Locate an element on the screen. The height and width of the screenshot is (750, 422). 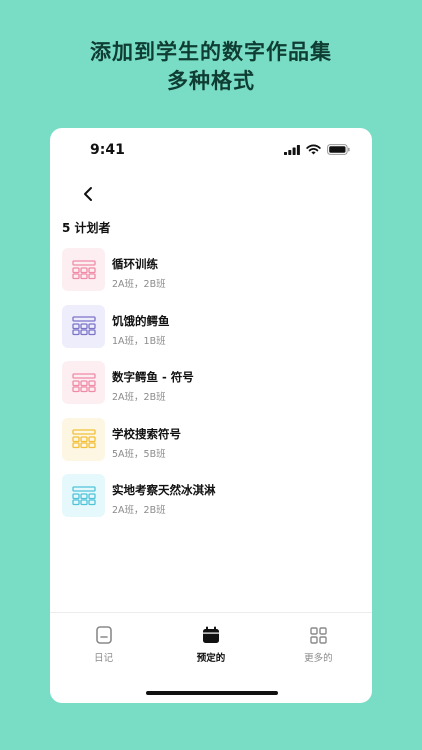
tab-scheduled: 预定的 is located at coordinates (210, 643).